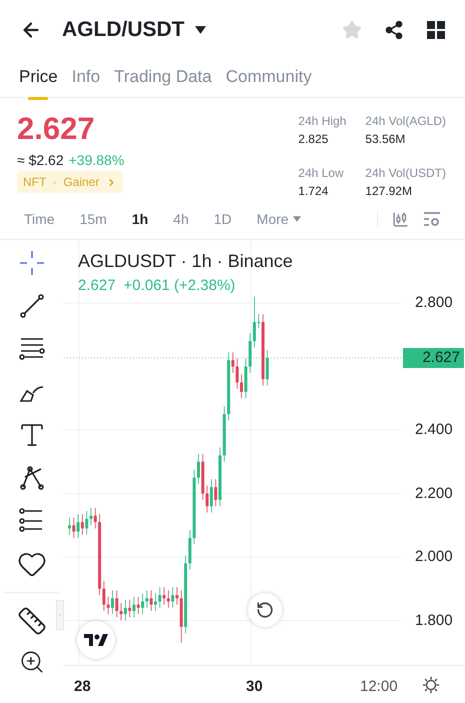 This screenshot has height=703, width=465. I want to click on pair-selector: AGLD/USDT, so click(134, 30).